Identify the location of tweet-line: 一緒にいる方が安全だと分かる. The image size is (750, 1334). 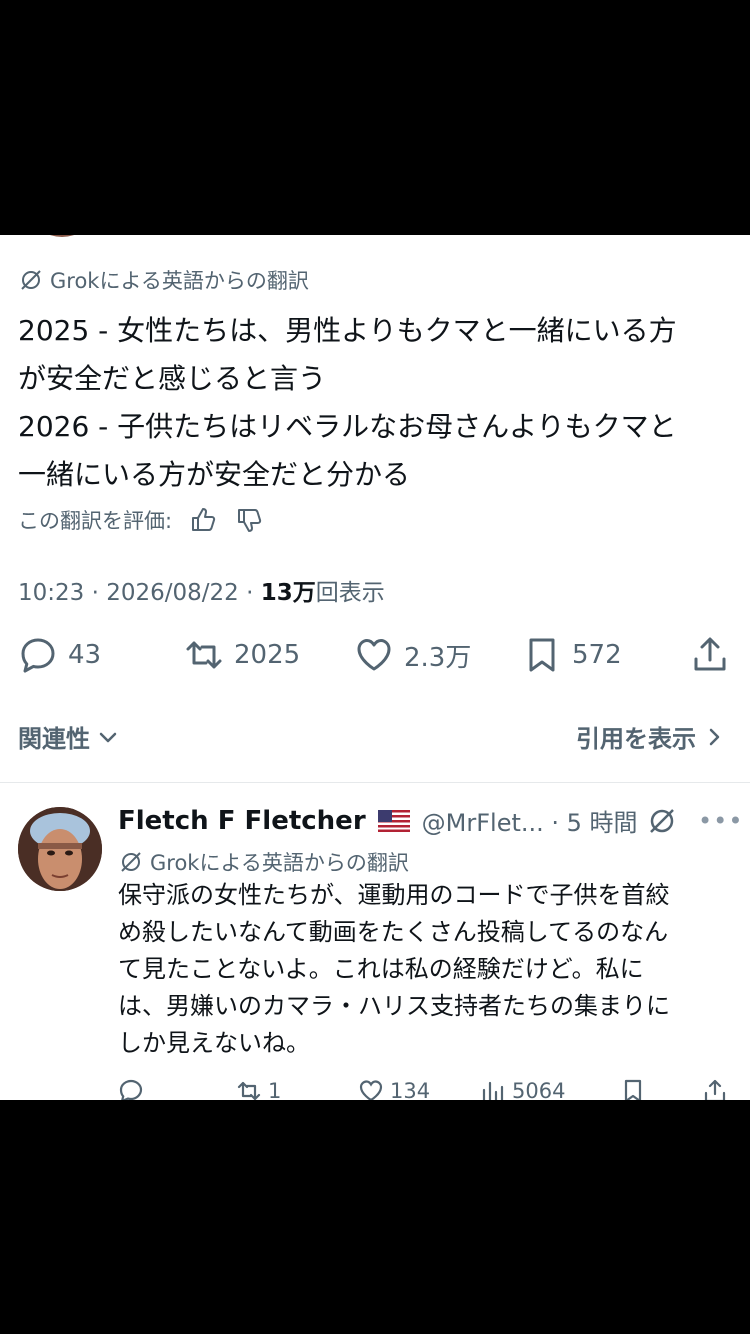
(214, 474).